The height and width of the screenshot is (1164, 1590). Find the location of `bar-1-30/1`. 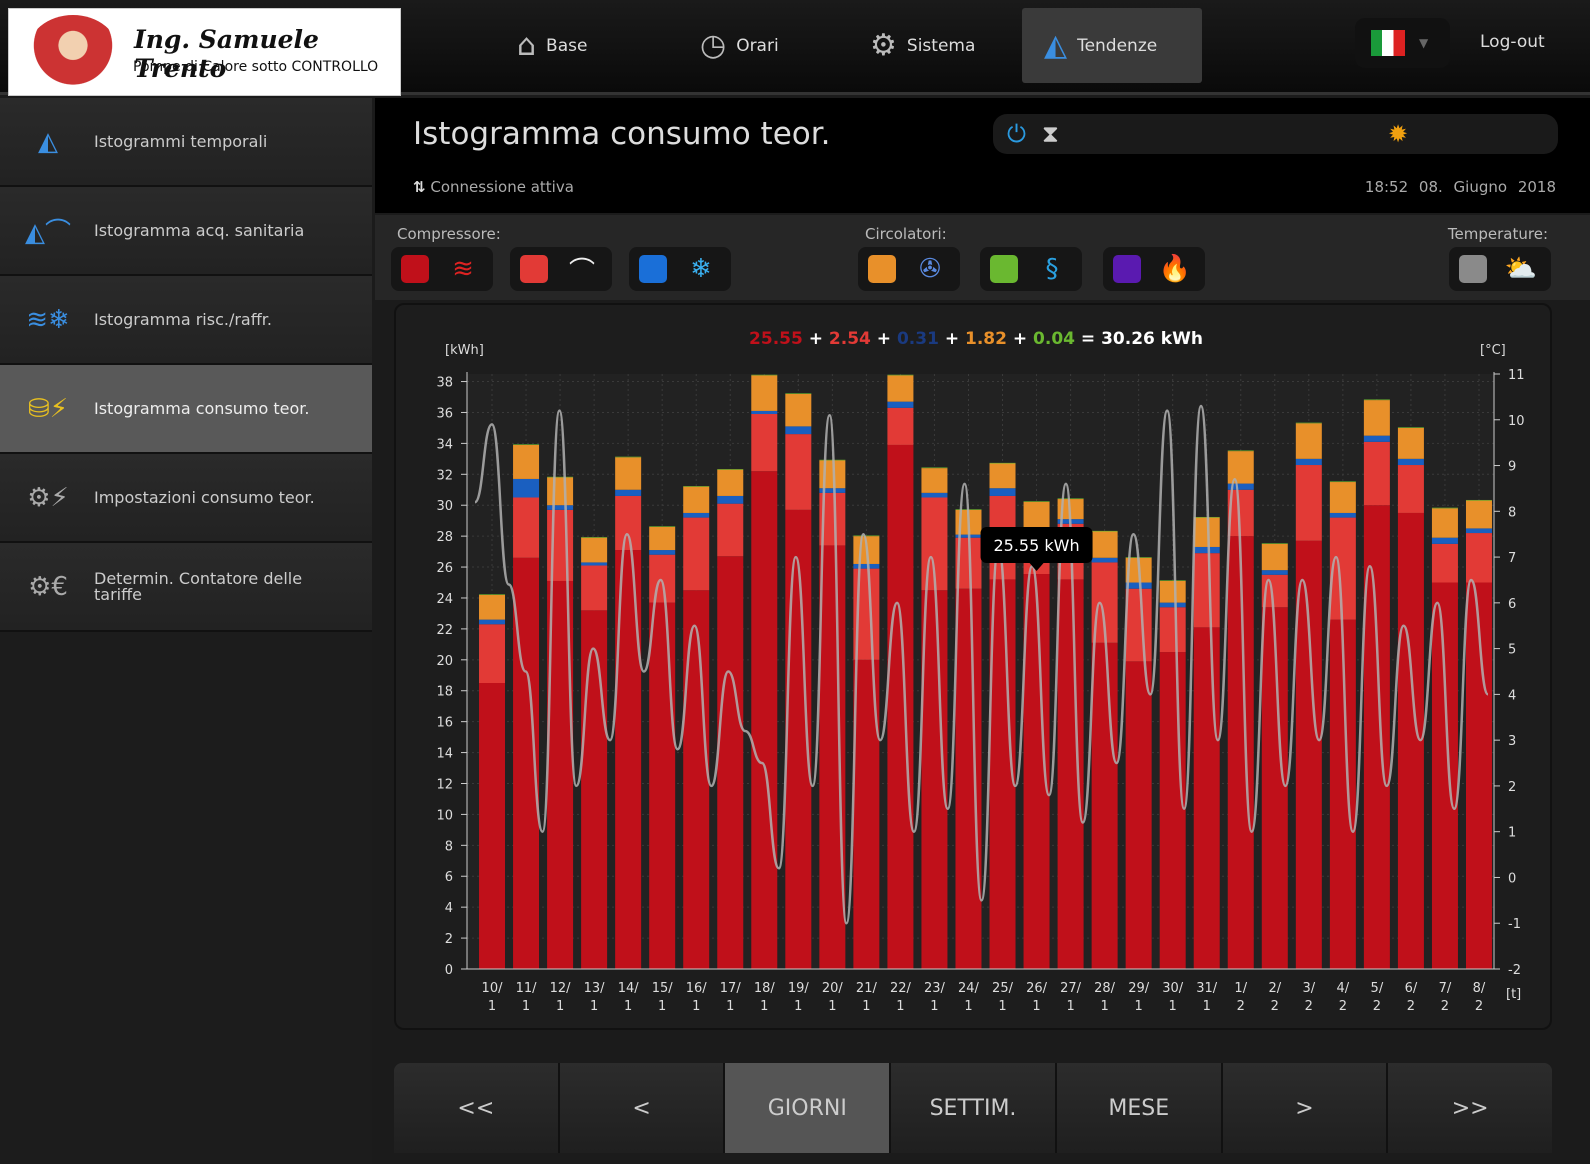

bar-1-30/1 is located at coordinates (1172, 630).